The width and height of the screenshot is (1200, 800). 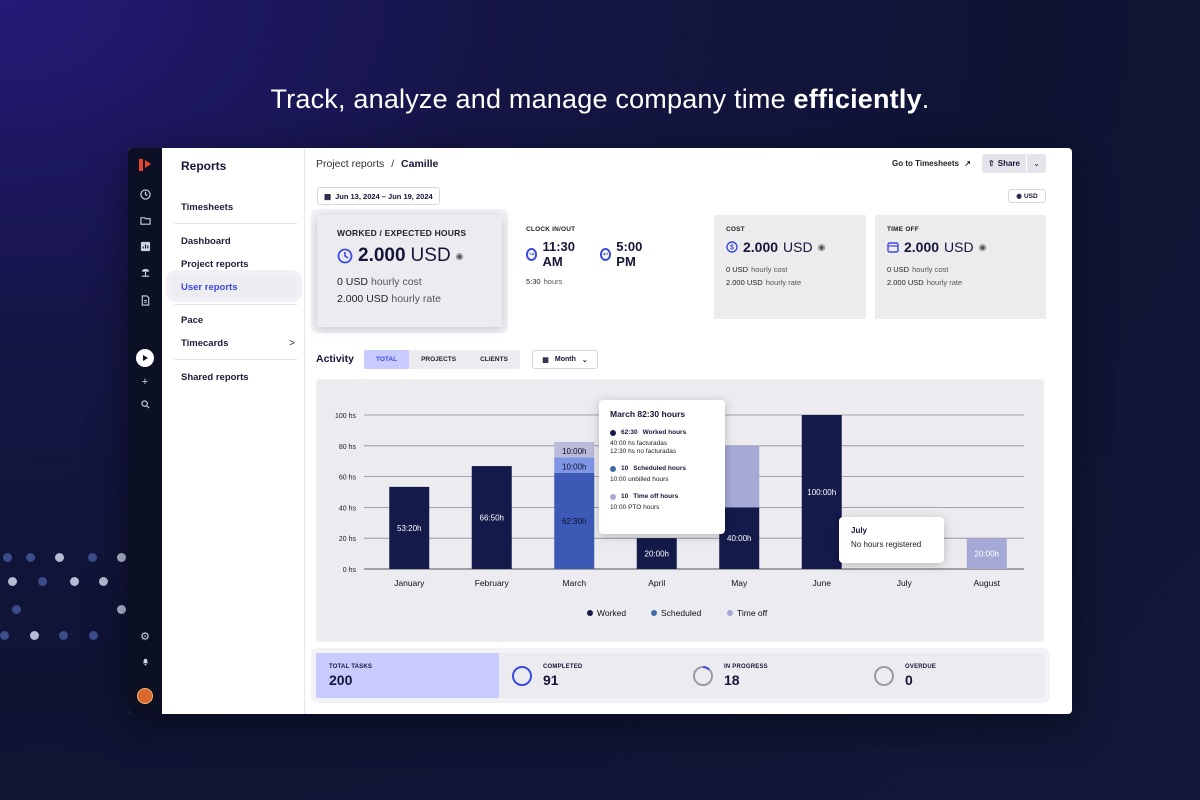 What do you see at coordinates (752, 613) in the screenshot?
I see `legend-label: Time off` at bounding box center [752, 613].